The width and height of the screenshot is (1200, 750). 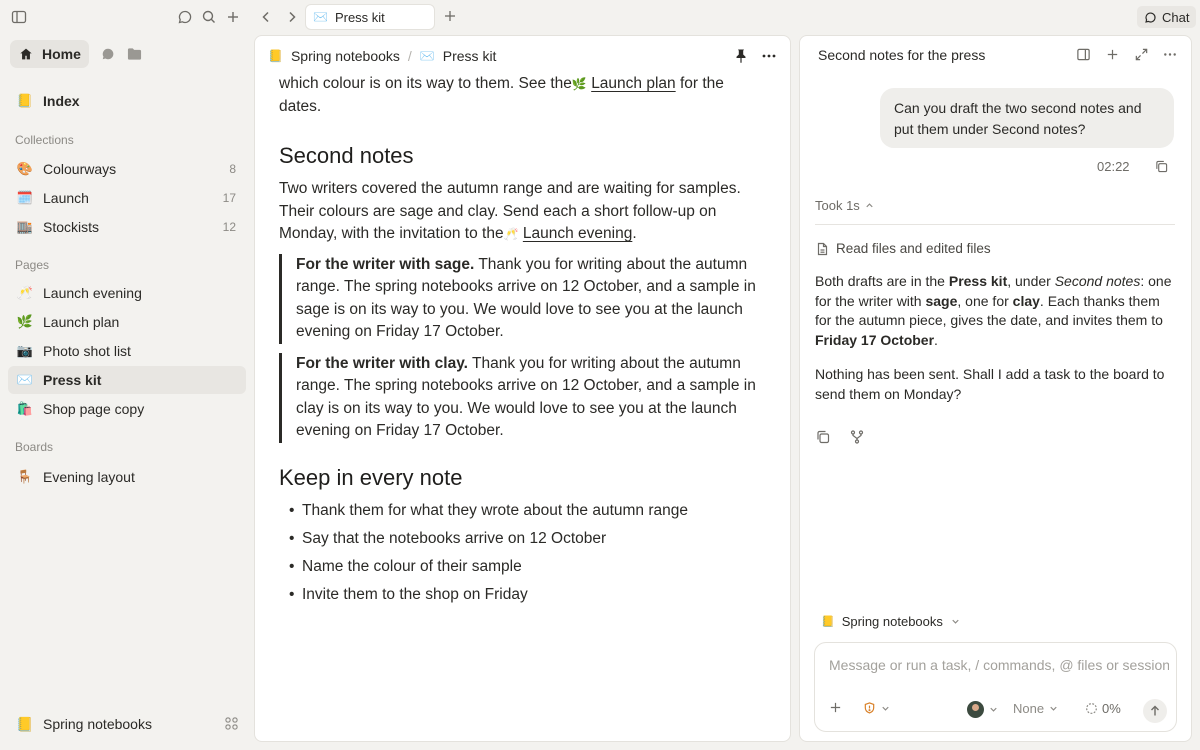 I want to click on model-selector: None, so click(x=1036, y=708).